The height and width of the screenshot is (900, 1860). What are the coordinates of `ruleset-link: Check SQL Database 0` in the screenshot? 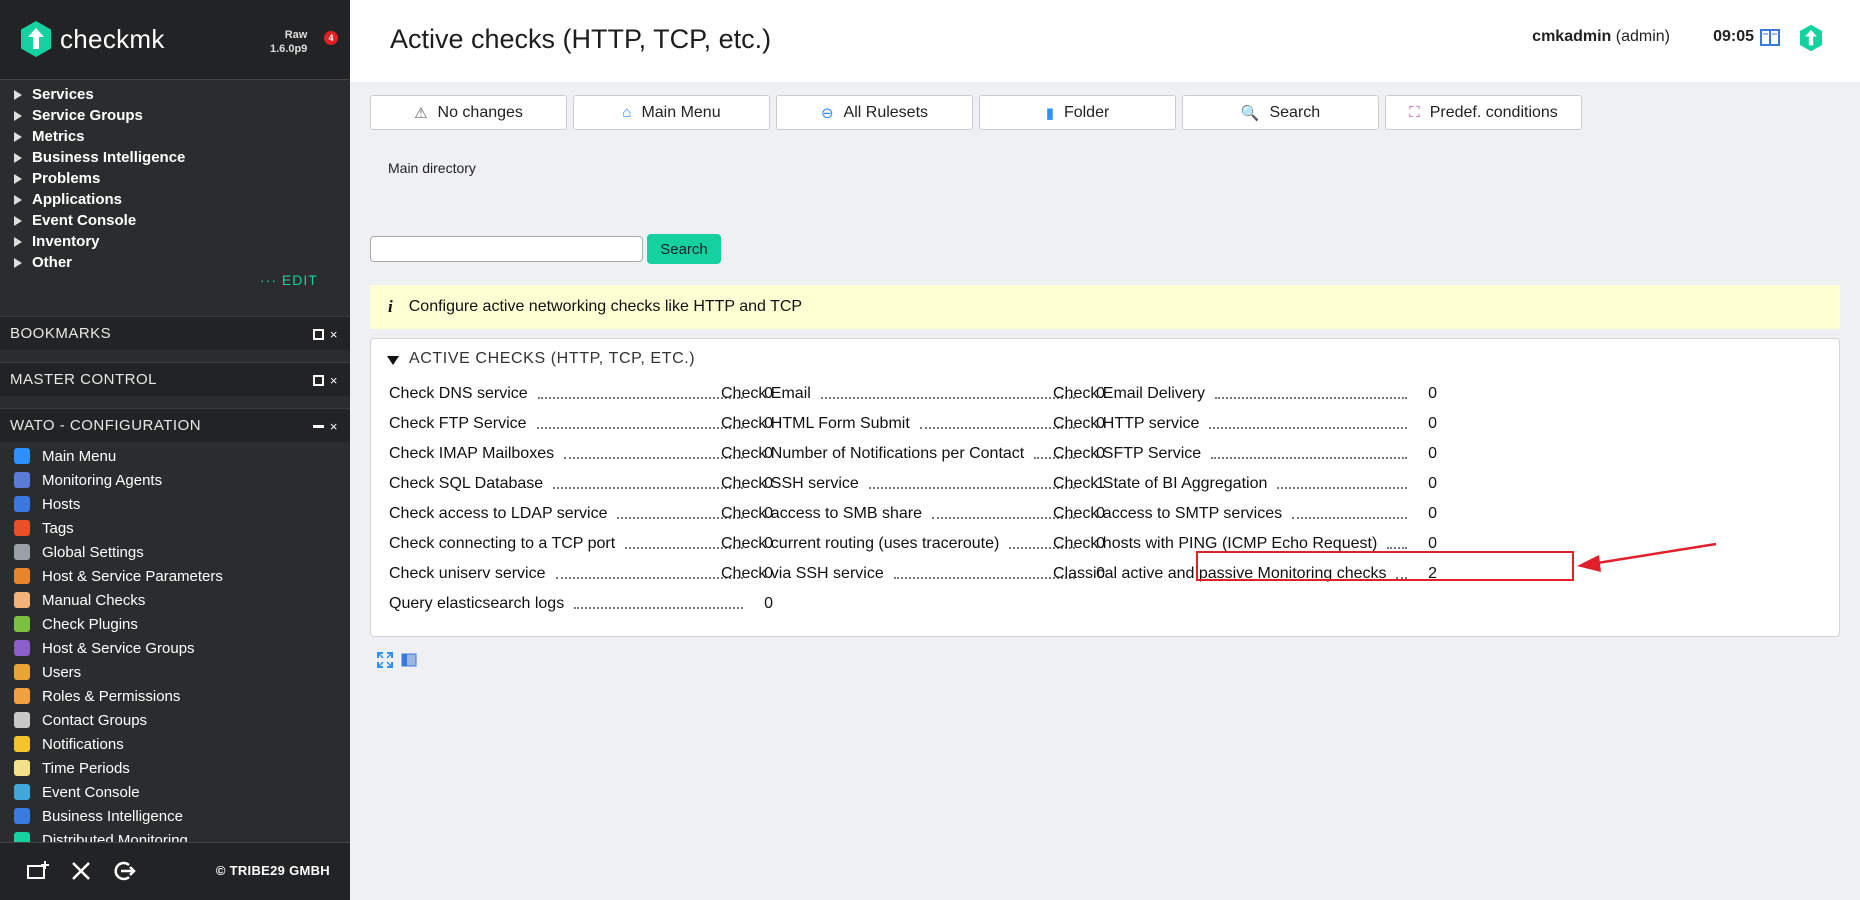 It's located at (581, 484).